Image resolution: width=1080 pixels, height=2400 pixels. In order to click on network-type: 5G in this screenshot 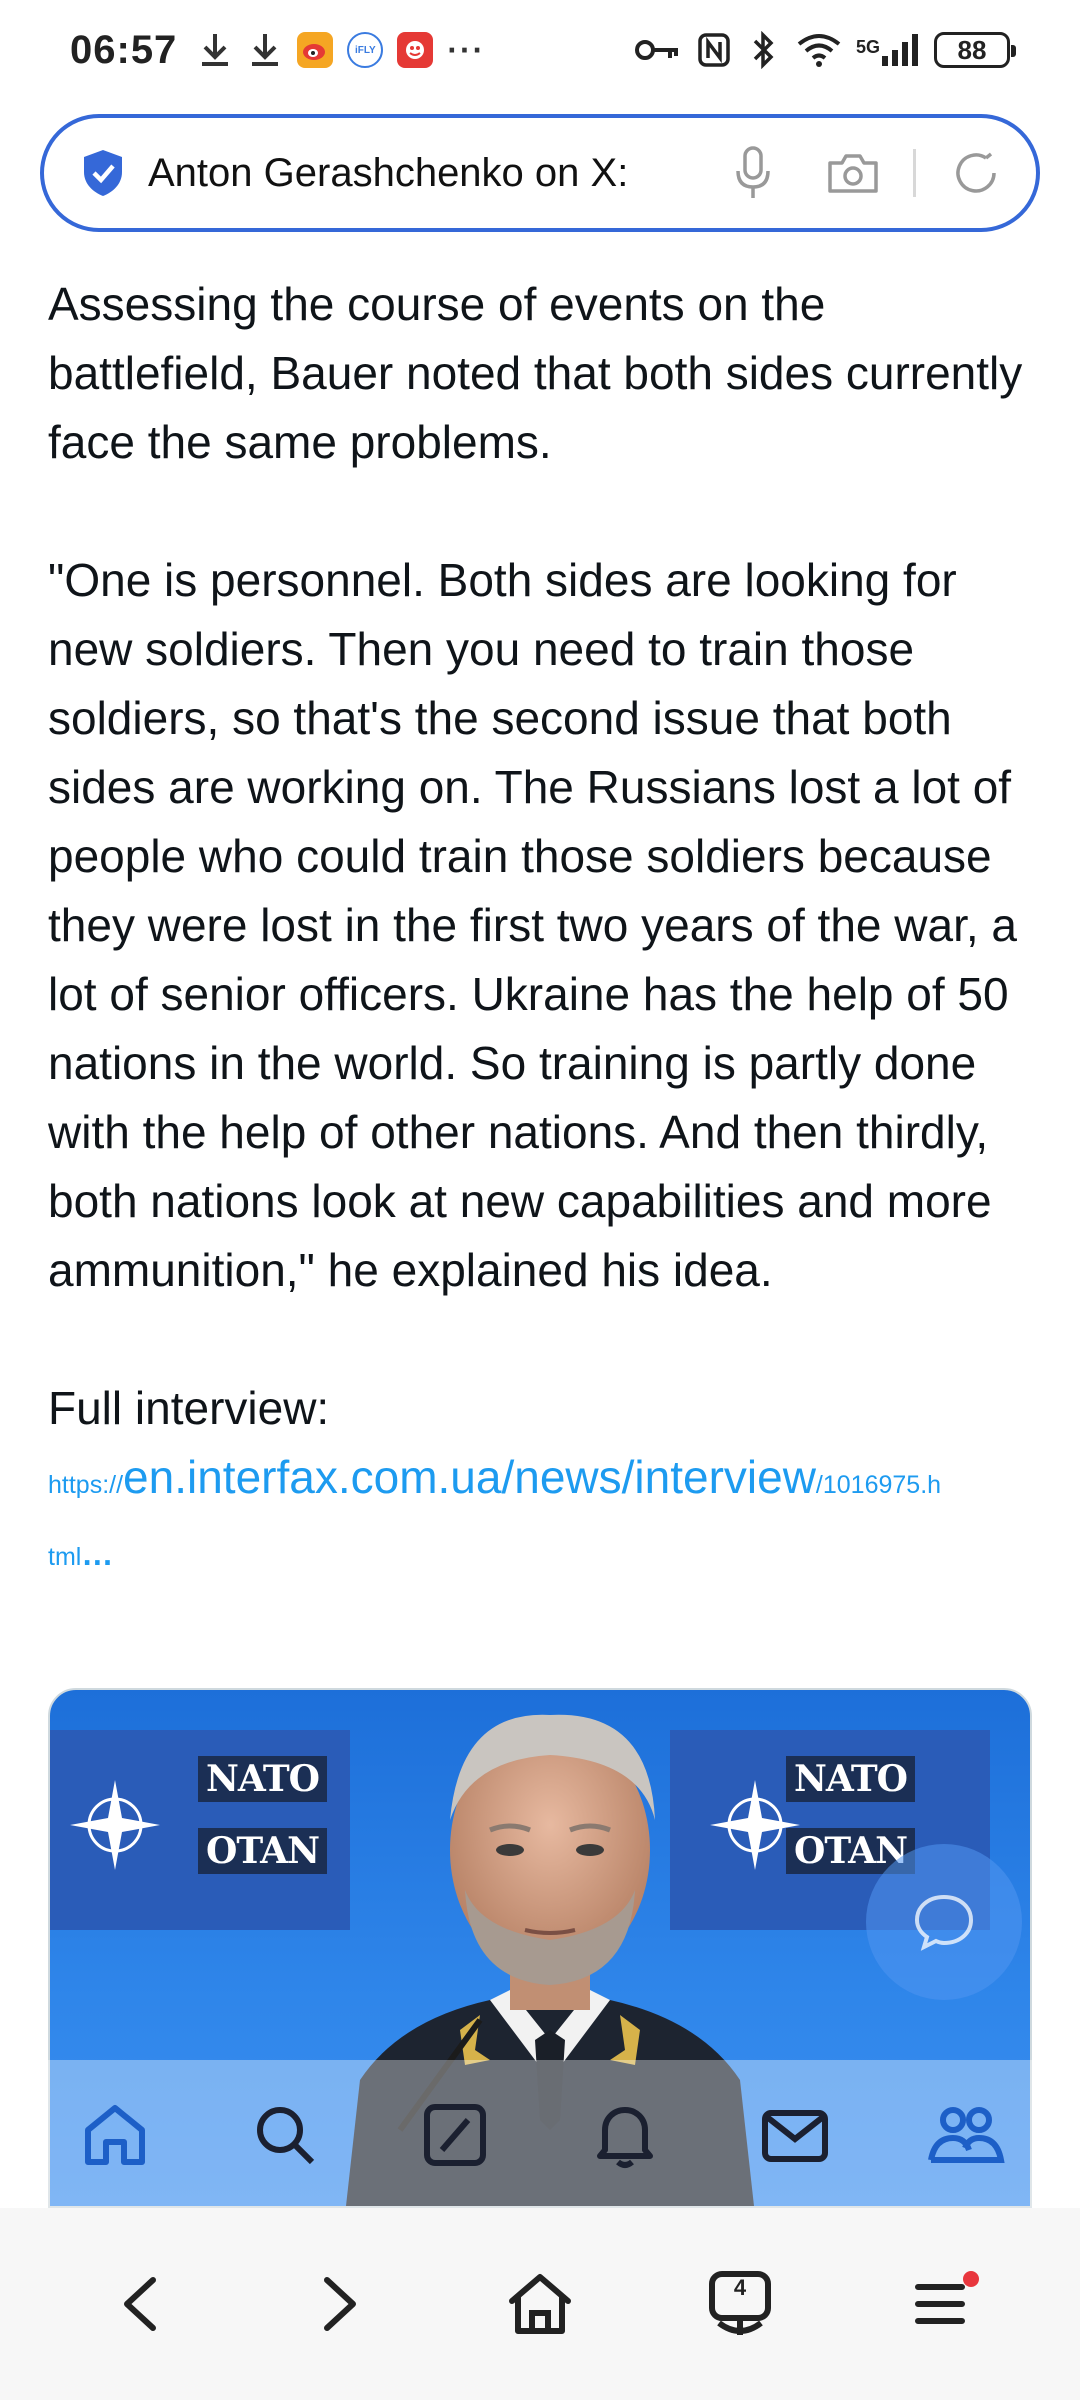, I will do `click(867, 47)`.